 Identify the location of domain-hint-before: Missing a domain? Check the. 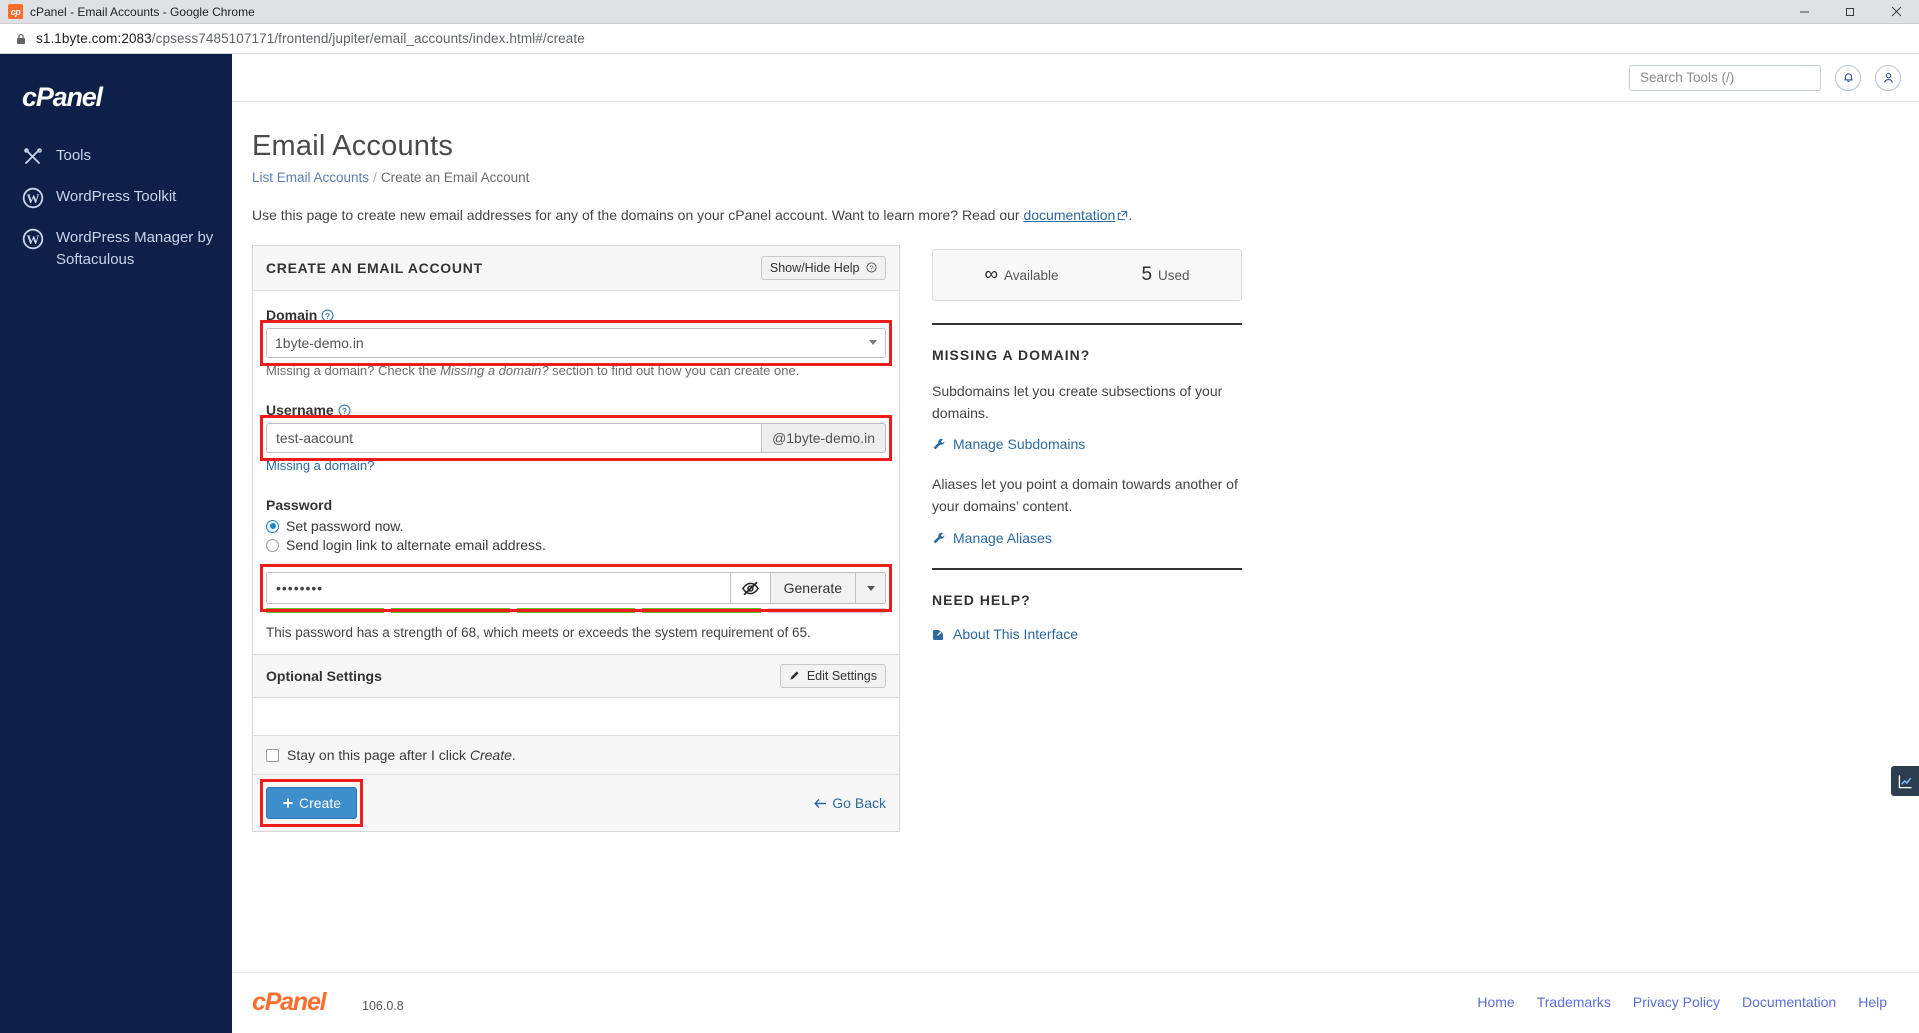
(353, 370).